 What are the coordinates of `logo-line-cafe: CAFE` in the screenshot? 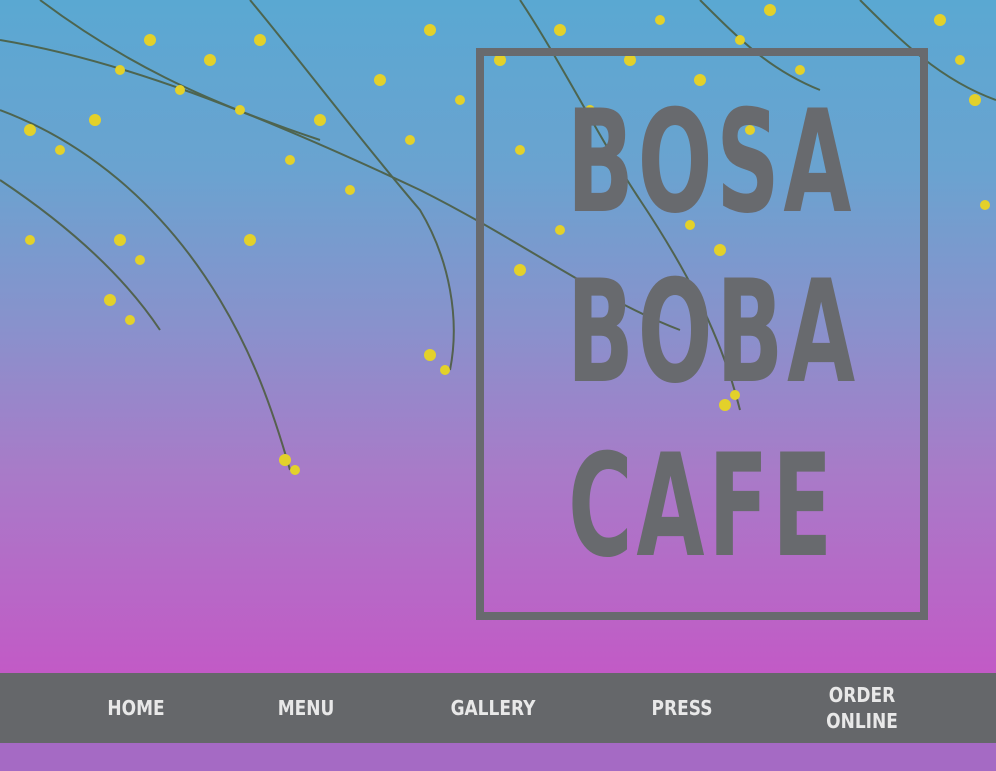 It's located at (702, 506).